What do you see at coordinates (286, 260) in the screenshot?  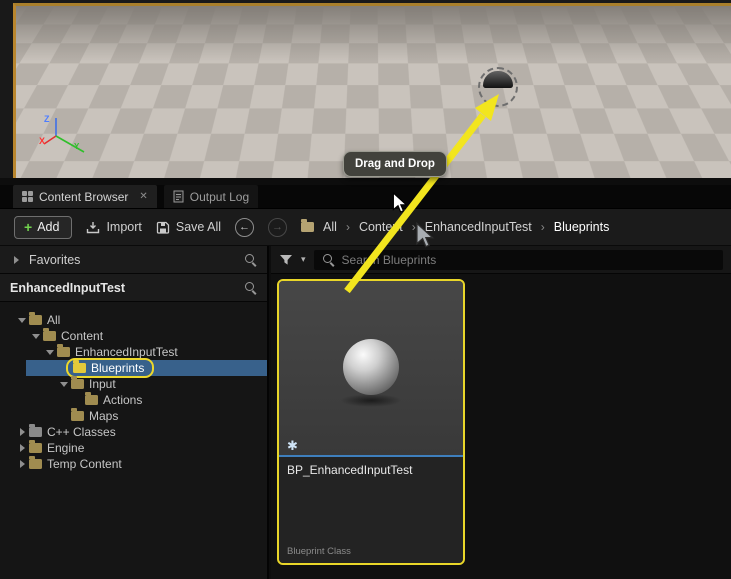 I see `filter-funnel-icon` at bounding box center [286, 260].